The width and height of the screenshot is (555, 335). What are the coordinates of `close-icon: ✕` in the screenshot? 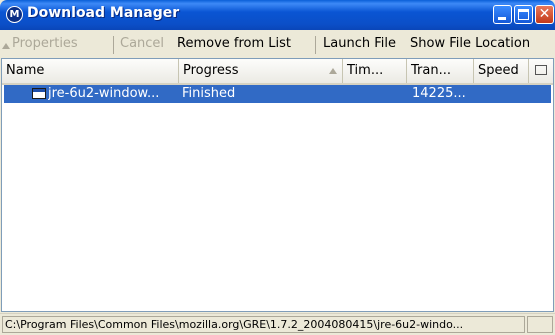 It's located at (544, 14).